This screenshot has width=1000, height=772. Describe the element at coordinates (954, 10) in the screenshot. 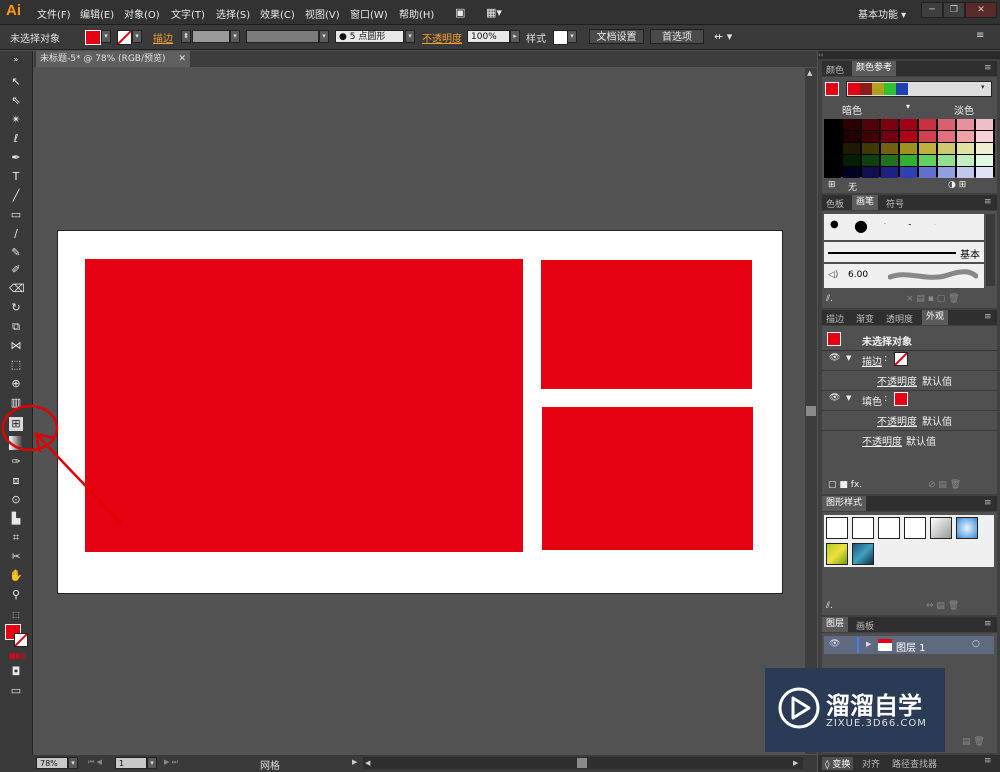

I see `restore-icon: ❐` at that location.